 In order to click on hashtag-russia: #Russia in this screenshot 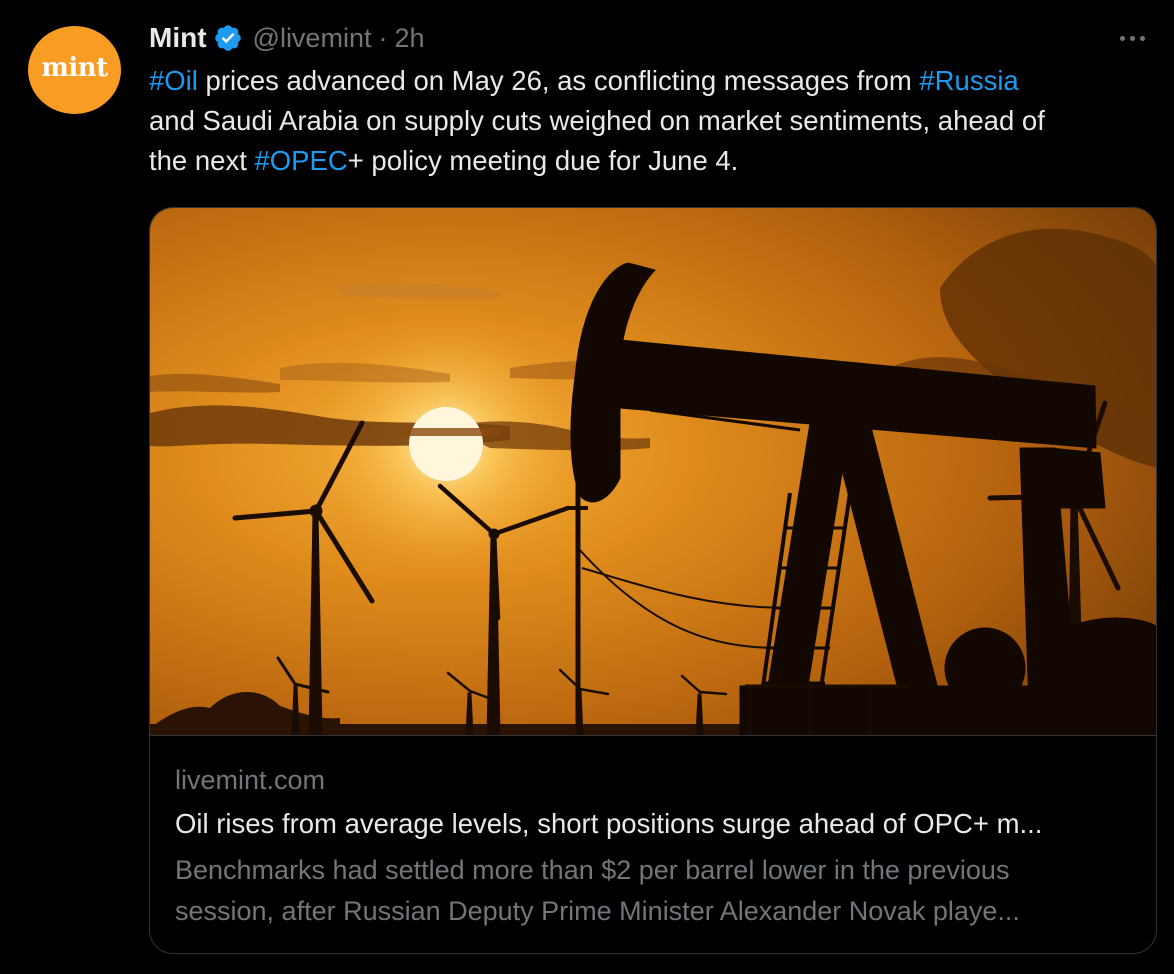, I will do `click(968, 80)`.